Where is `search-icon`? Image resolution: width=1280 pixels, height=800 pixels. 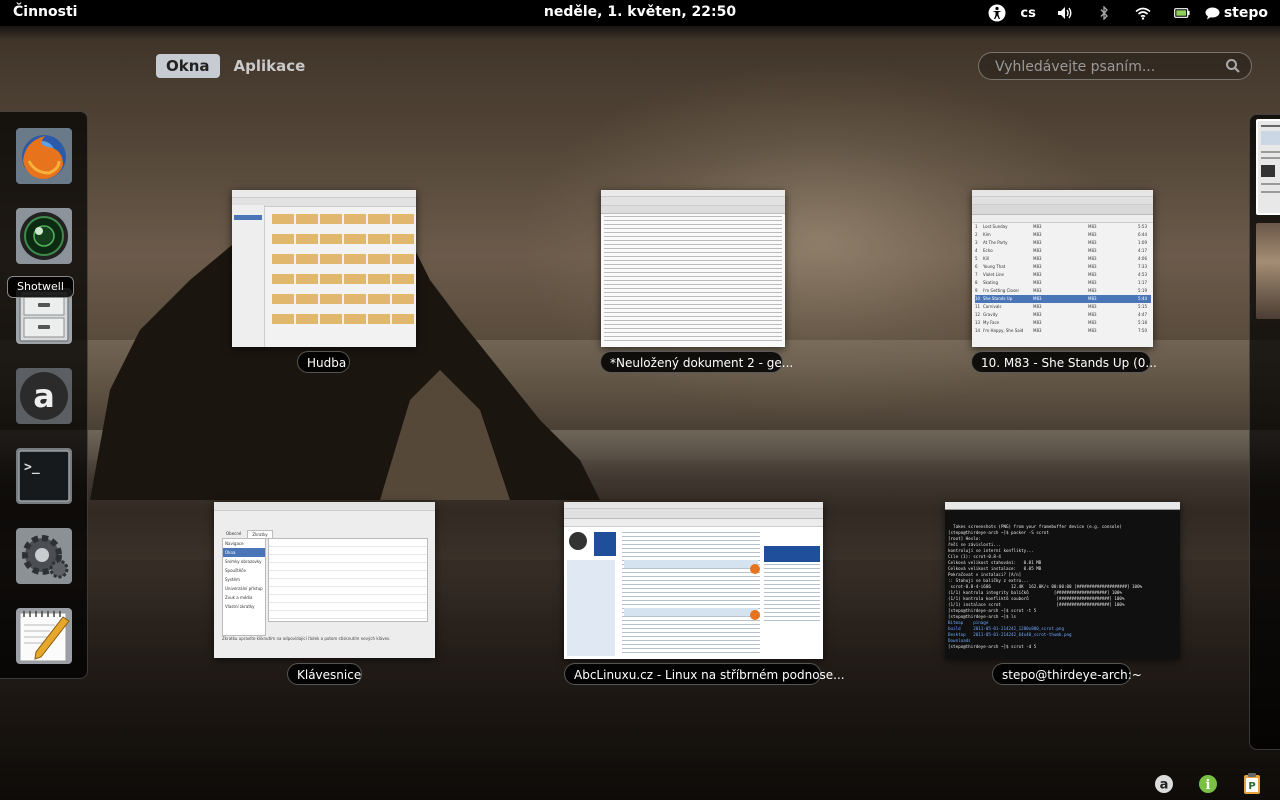 search-icon is located at coordinates (1233, 66).